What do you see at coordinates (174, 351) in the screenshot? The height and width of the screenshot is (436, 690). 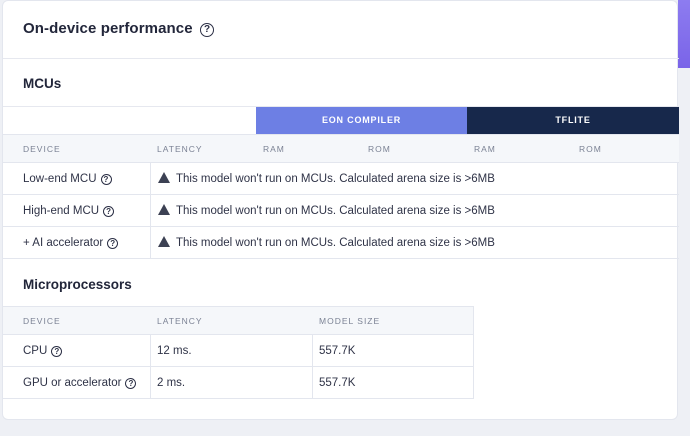 I see `latency-value: 12 ms.` at bounding box center [174, 351].